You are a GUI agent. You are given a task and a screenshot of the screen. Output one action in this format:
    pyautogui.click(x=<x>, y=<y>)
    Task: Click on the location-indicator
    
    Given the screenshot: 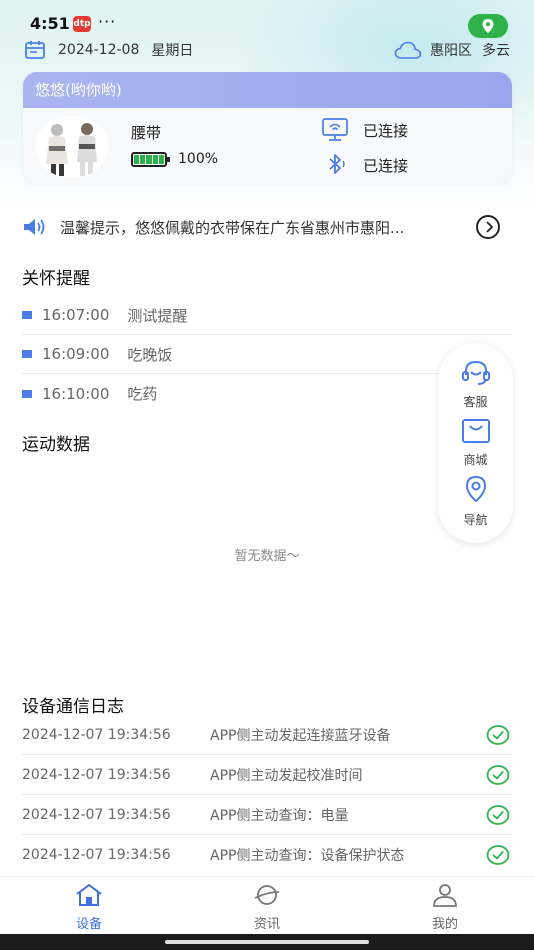 What is the action you would take?
    pyautogui.click(x=488, y=26)
    